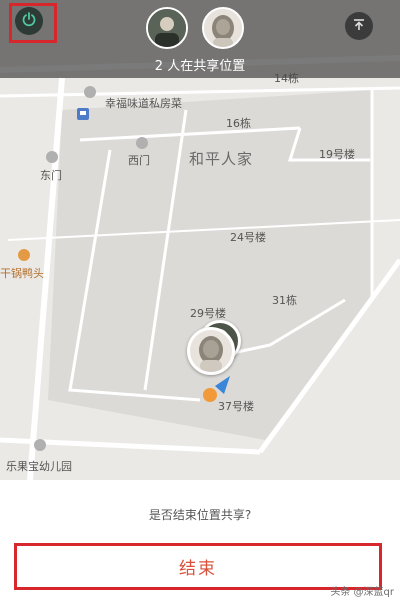  Describe the element at coordinates (200, 66) in the screenshot. I see `share-count-text: 2 人在共享位置` at that location.